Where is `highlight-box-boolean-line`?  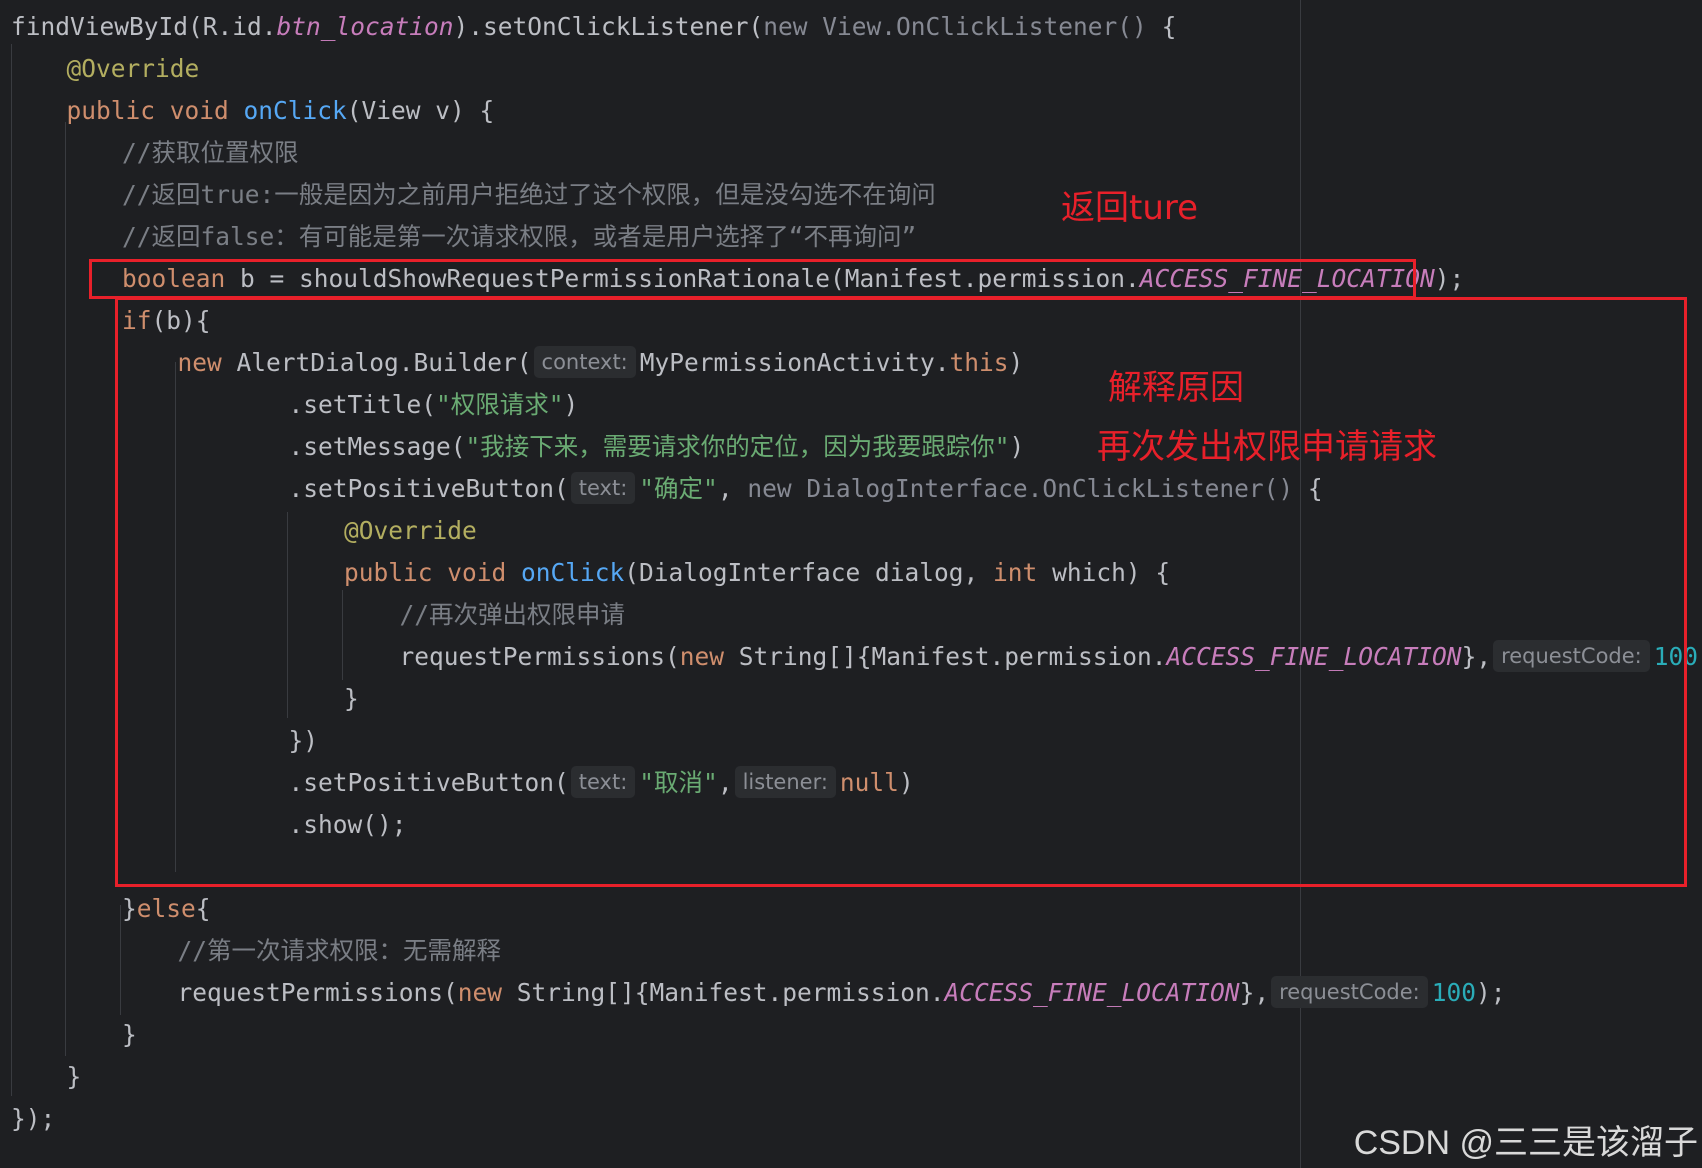 highlight-box-boolean-line is located at coordinates (752, 279).